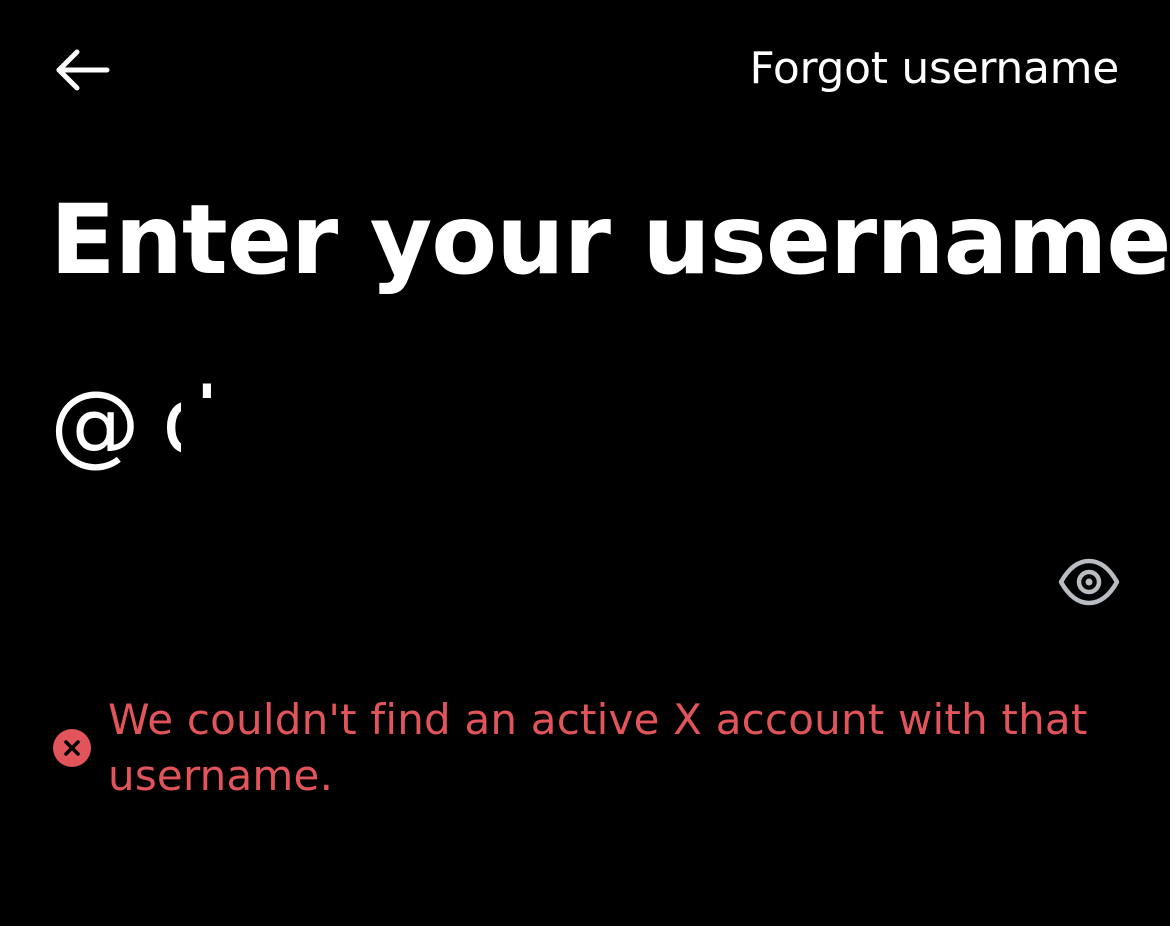 This screenshot has width=1170, height=926. I want to click on back-button, so click(83, 70).